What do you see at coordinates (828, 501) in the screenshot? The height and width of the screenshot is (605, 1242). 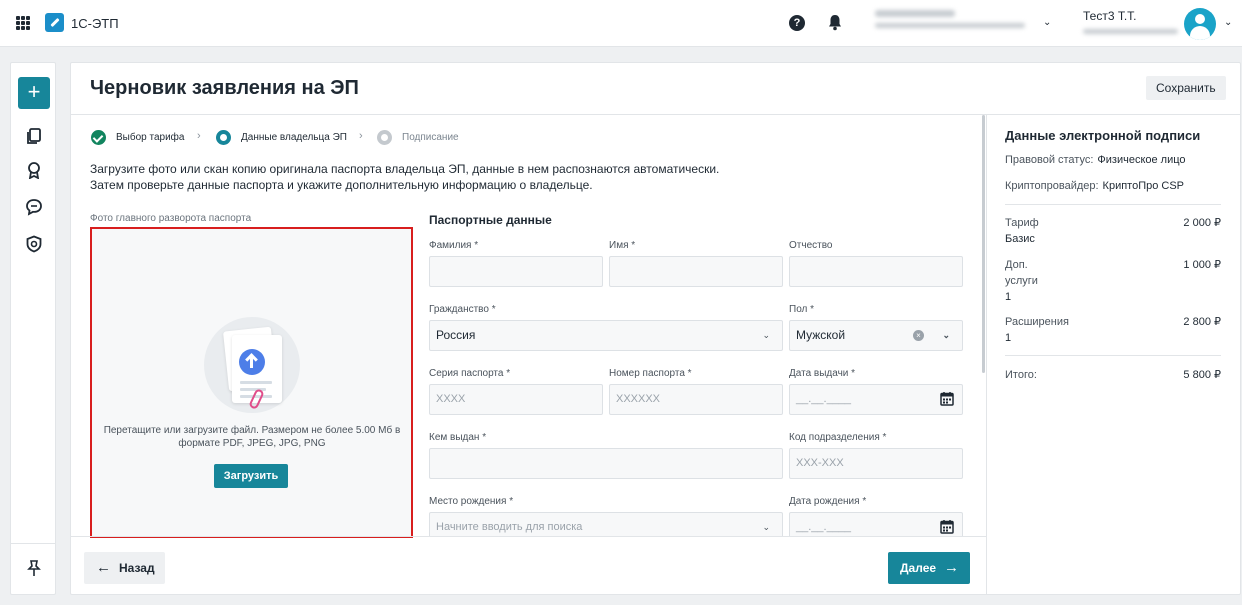 I see `birthdate-label: Дата рождения *` at bounding box center [828, 501].